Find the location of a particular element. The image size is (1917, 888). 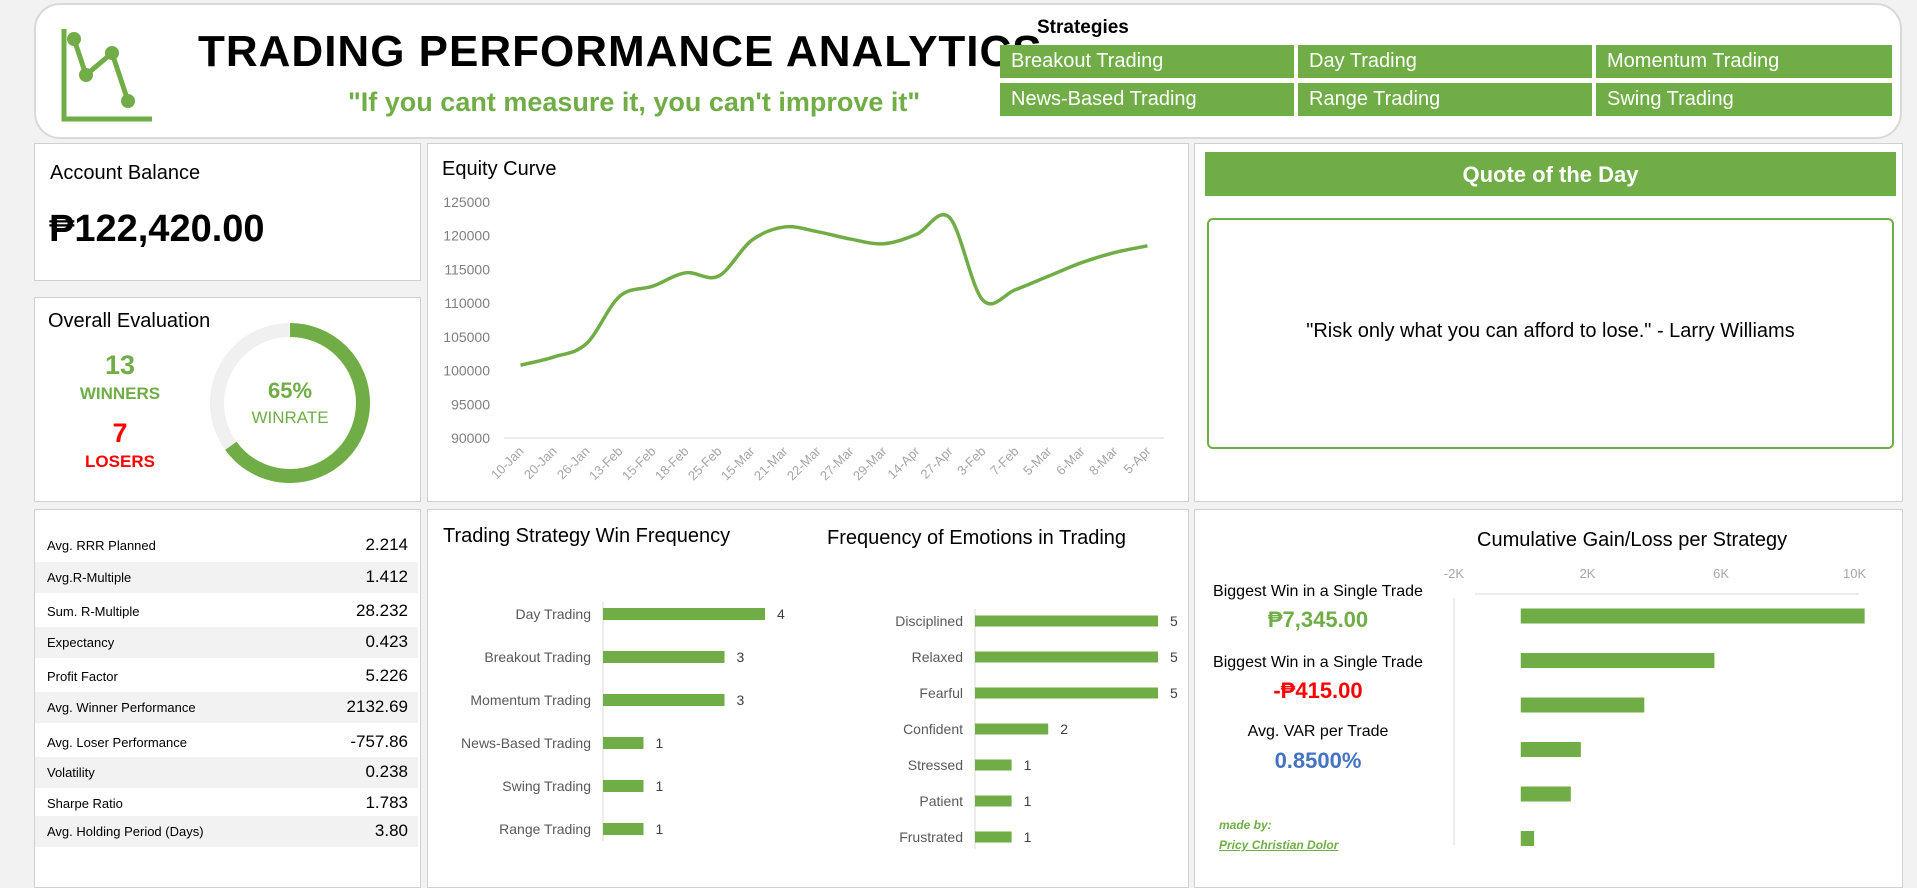

metric-row: Expectancy 0.423 is located at coordinates (226, 642).